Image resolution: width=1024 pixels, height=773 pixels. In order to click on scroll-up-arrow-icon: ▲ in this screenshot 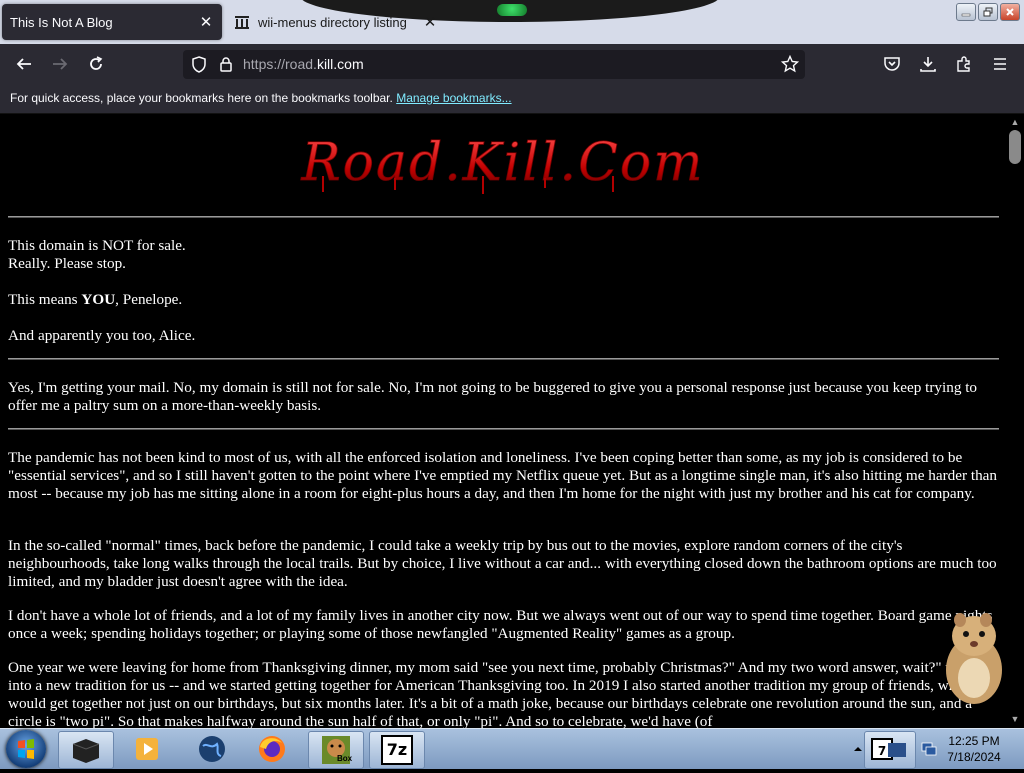, I will do `click(1015, 122)`.